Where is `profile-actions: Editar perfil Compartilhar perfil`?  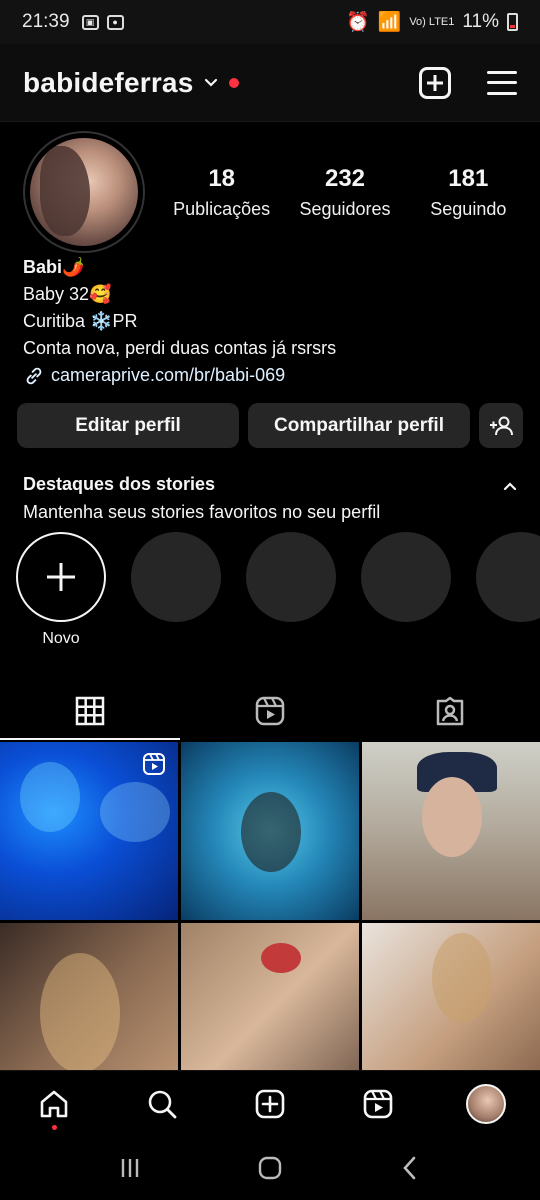 profile-actions: Editar perfil Compartilhar perfil is located at coordinates (270, 425).